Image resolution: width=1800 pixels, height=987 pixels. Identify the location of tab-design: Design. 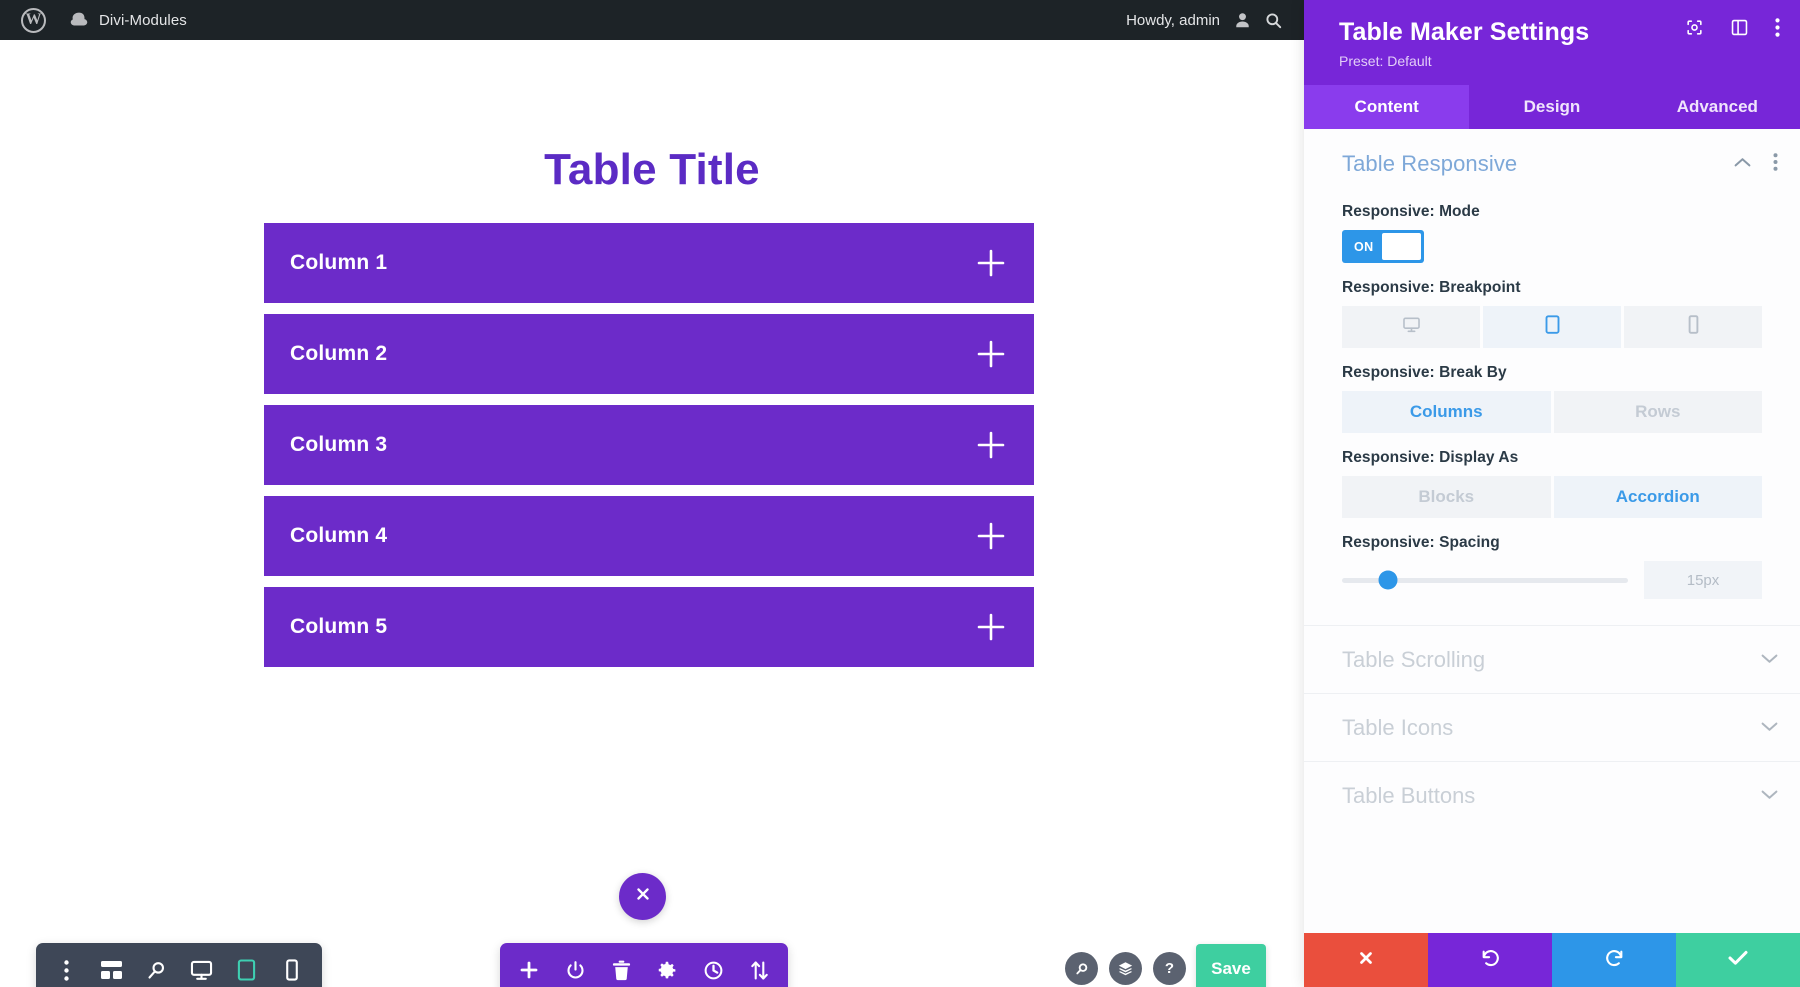
(1551, 107).